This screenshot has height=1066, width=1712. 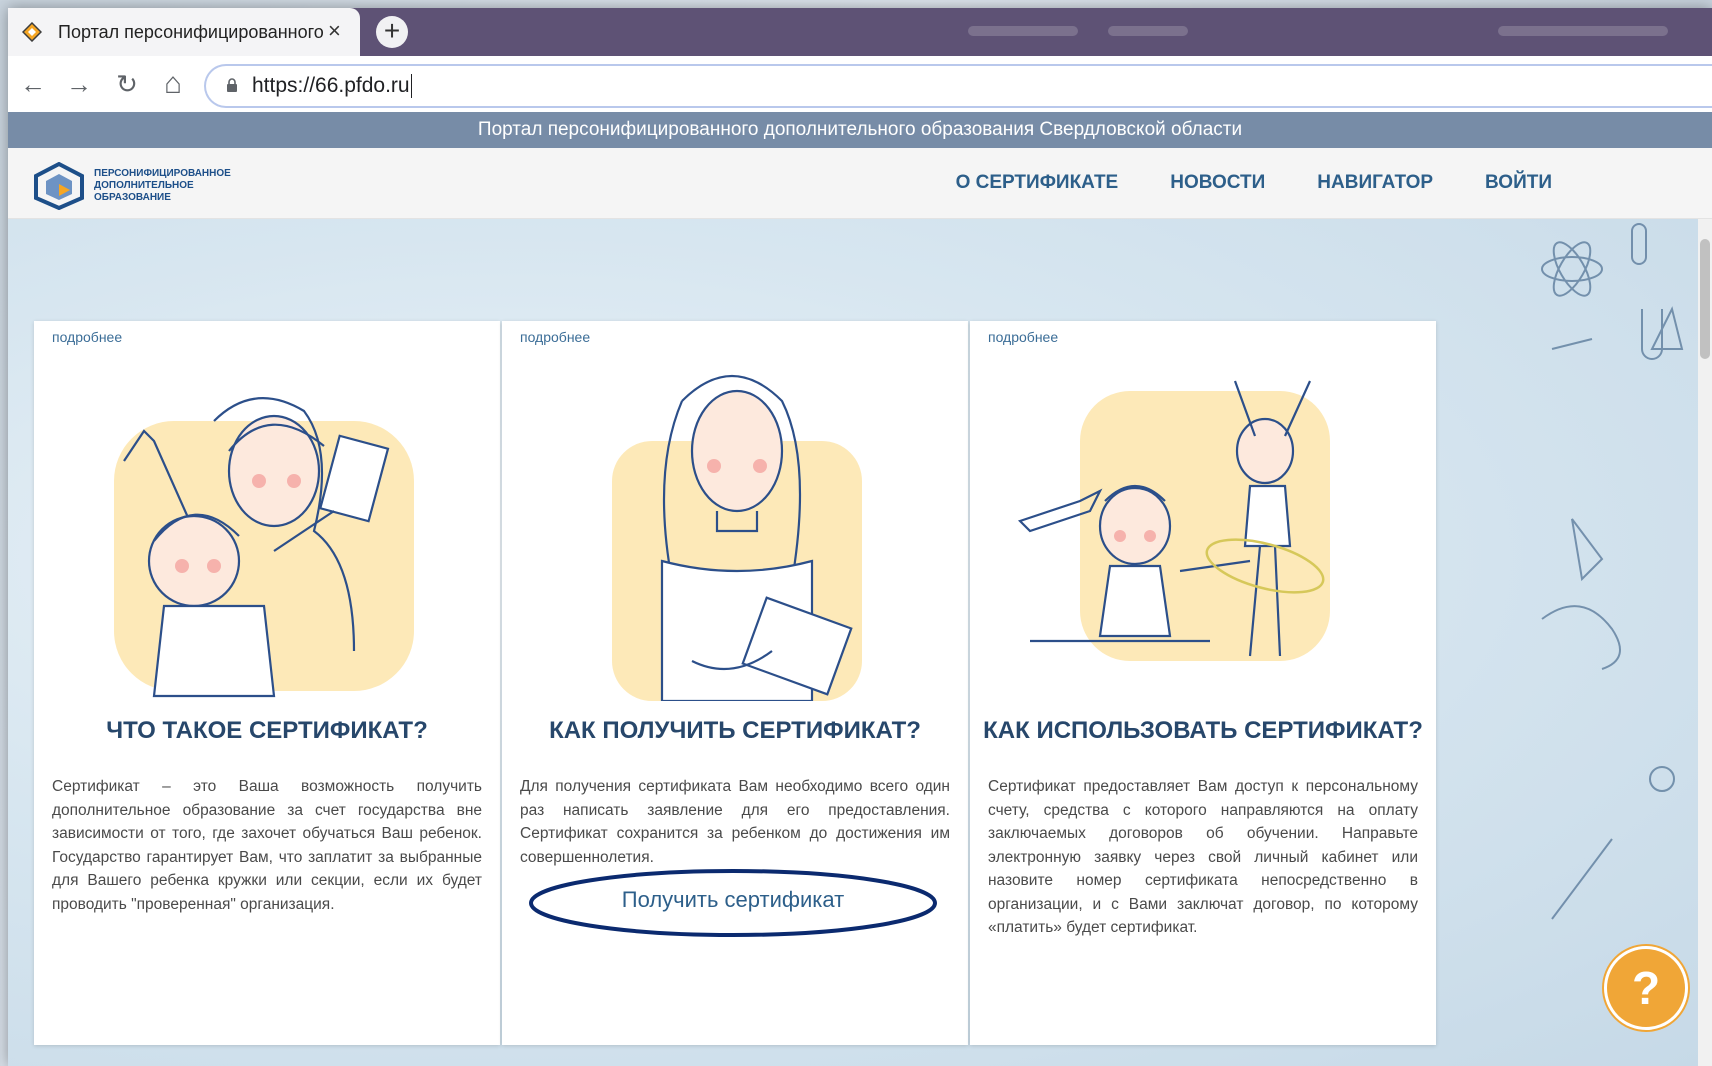 I want to click on help-button: ?, so click(x=1646, y=988).